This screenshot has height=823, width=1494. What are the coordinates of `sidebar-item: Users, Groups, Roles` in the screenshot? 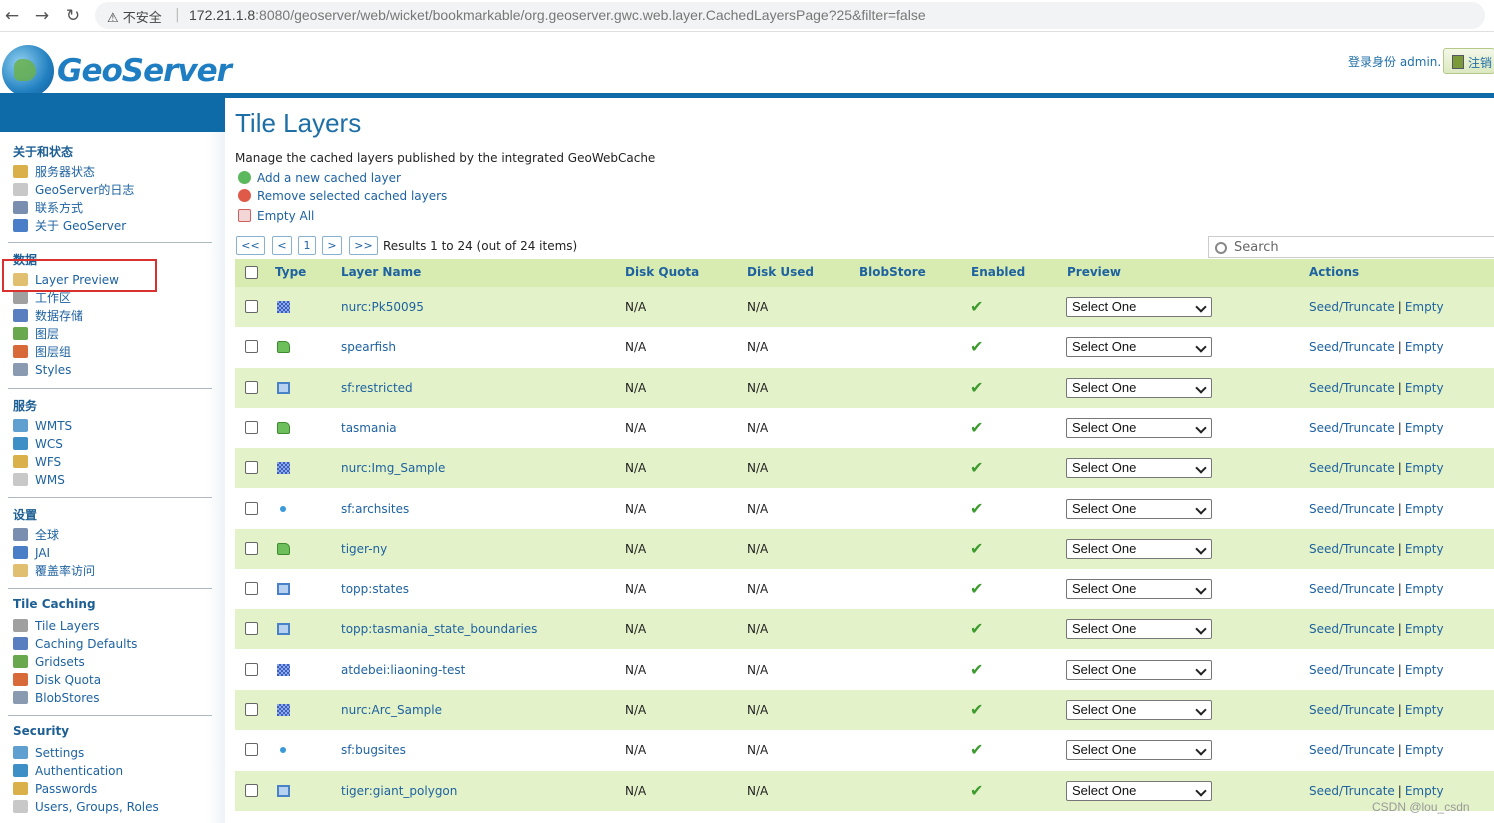 It's located at (86, 807).